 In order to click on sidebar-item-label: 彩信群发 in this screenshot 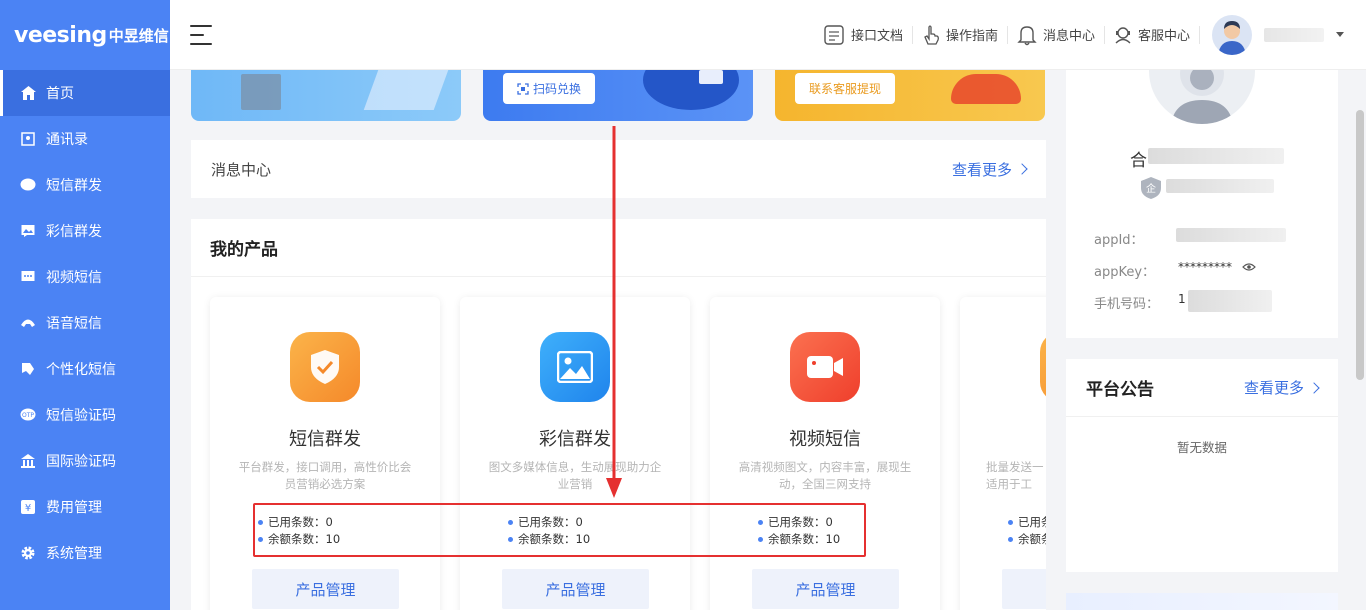, I will do `click(74, 232)`.